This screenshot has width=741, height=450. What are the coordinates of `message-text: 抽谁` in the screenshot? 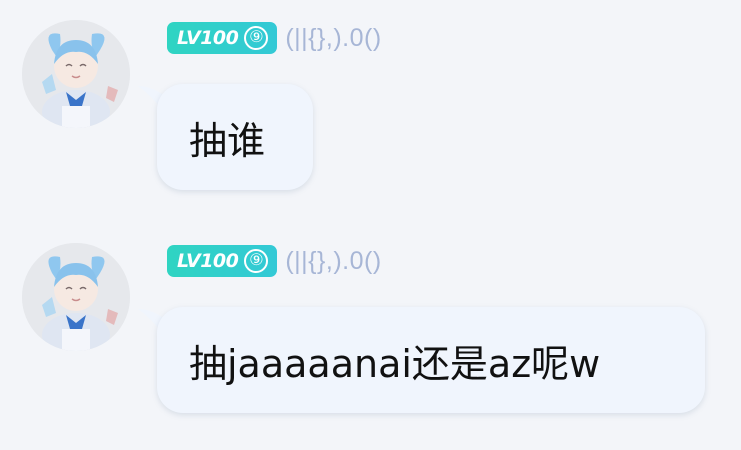 It's located at (227, 140).